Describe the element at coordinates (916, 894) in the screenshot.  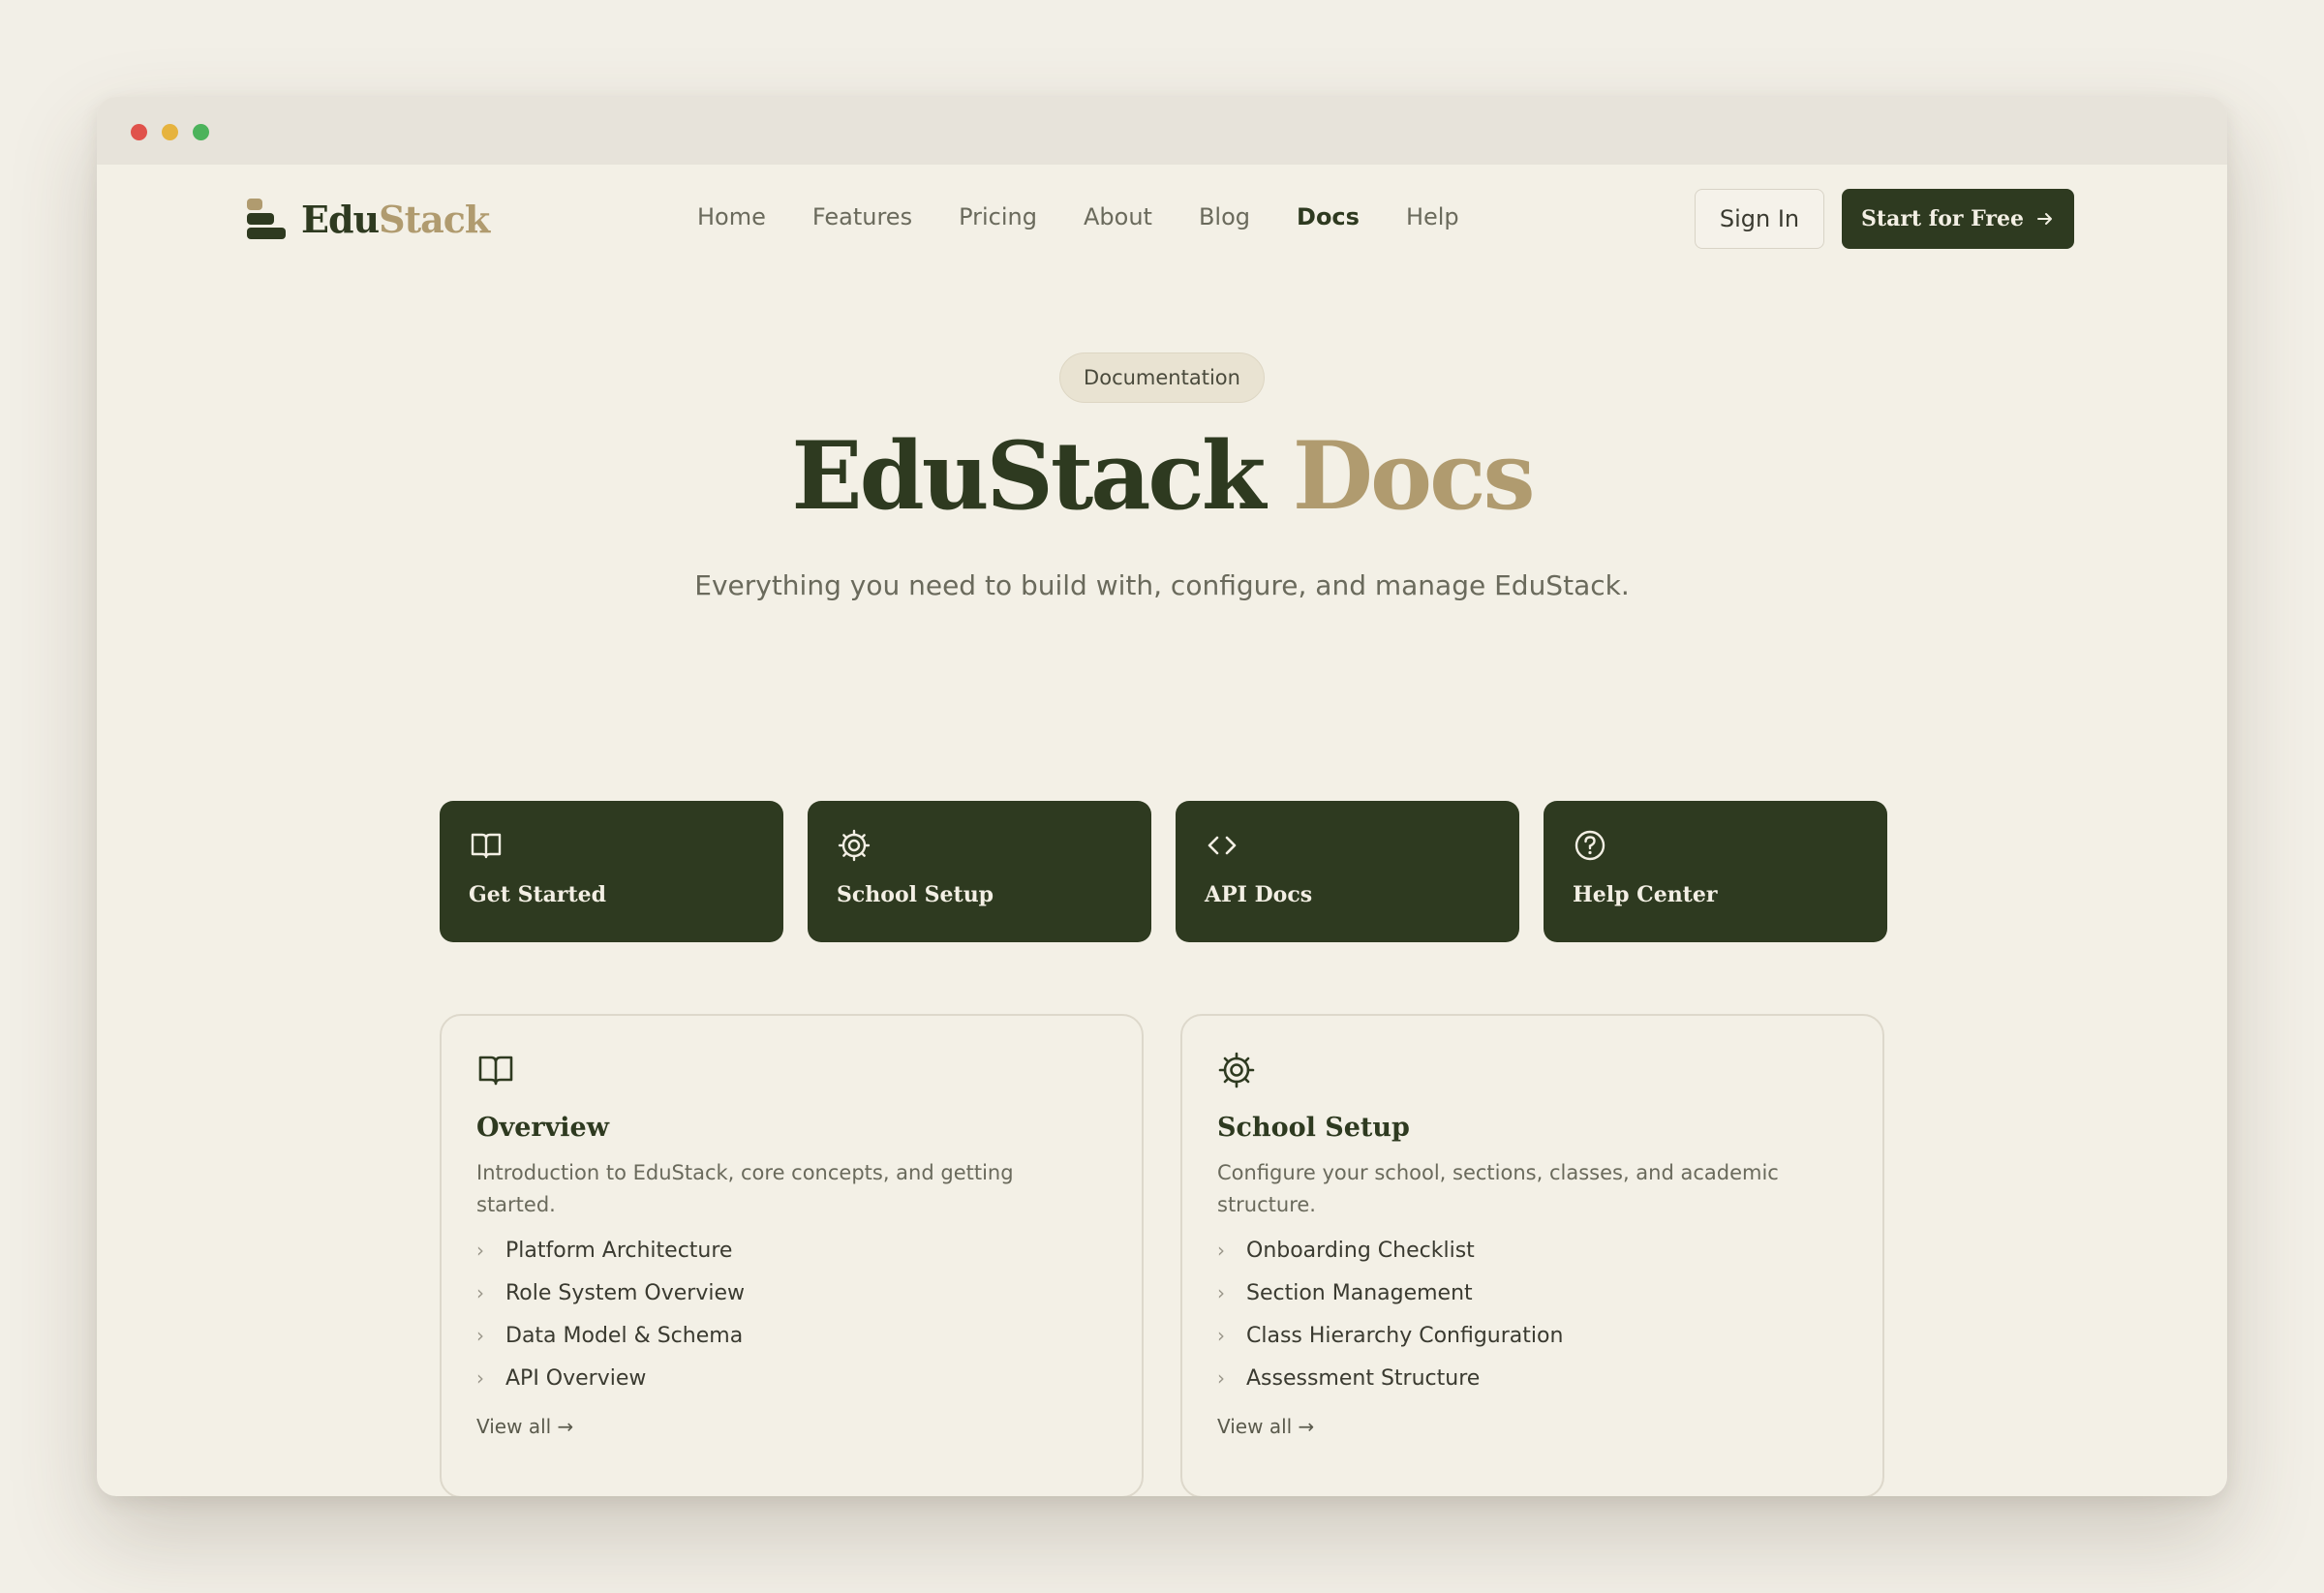
I see `quick-link-label: School Setup` at that location.